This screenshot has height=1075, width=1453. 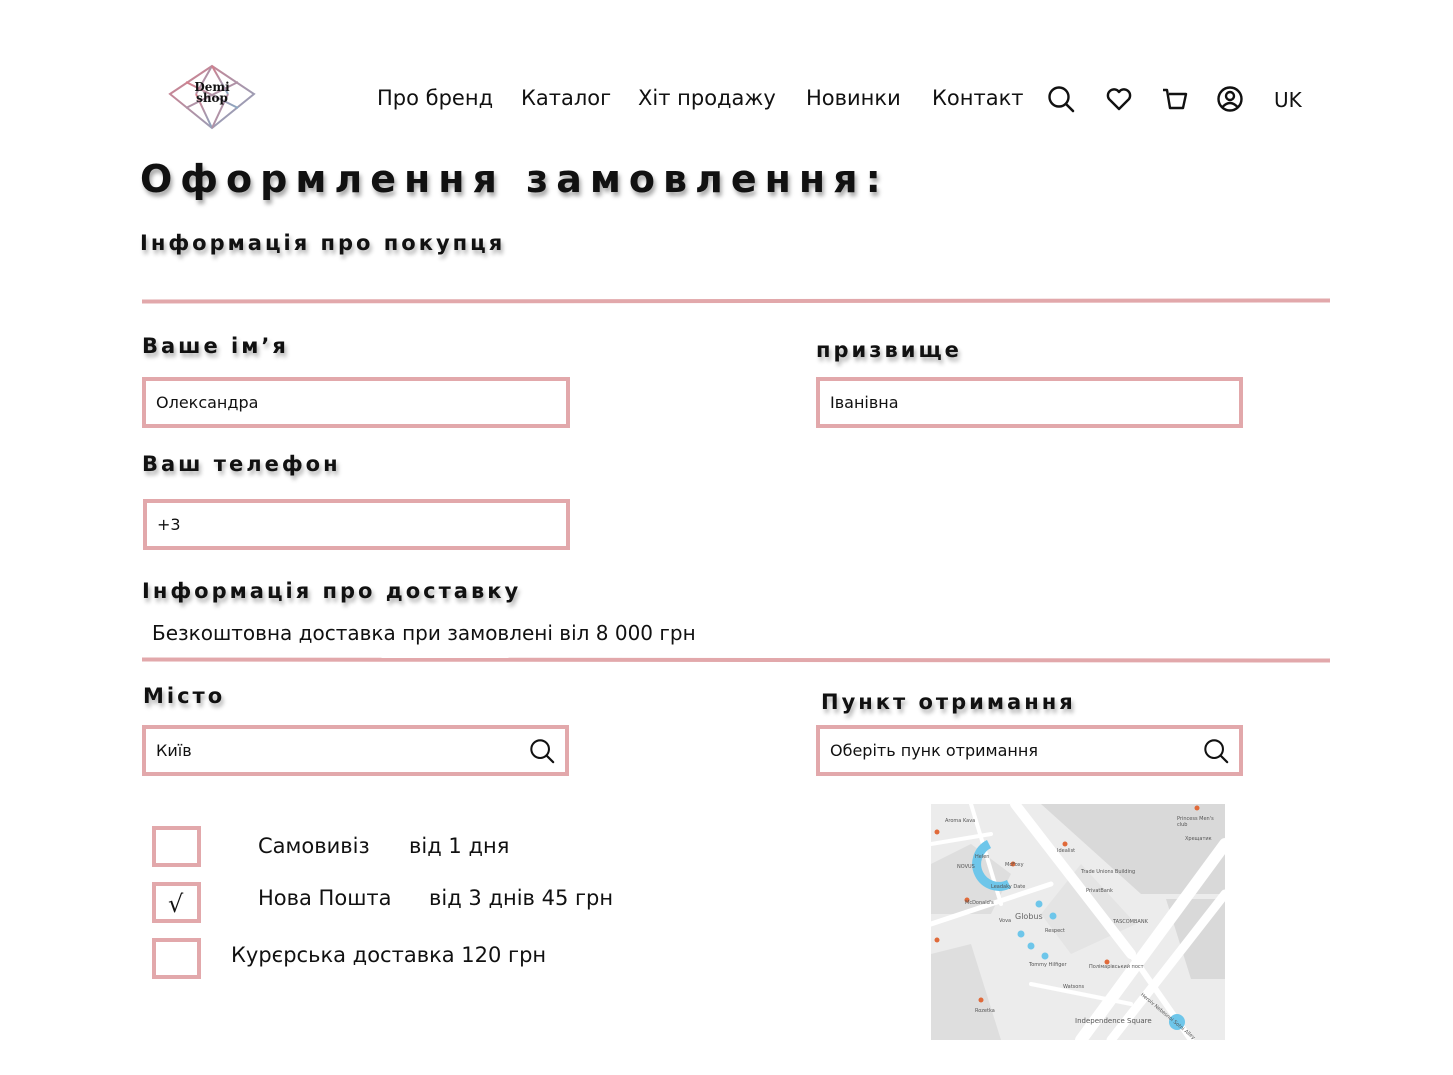 I want to click on brand-logo: Demi shop, so click(x=212, y=97).